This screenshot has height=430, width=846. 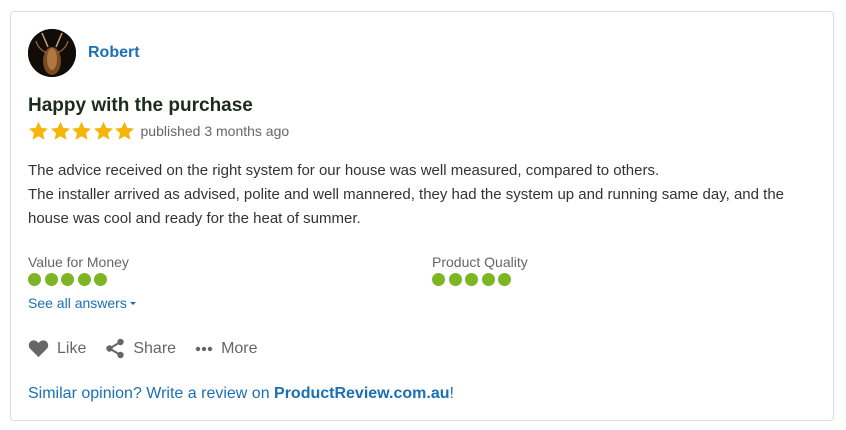 What do you see at coordinates (77, 303) in the screenshot?
I see `see-all-answers-label: See all answers` at bounding box center [77, 303].